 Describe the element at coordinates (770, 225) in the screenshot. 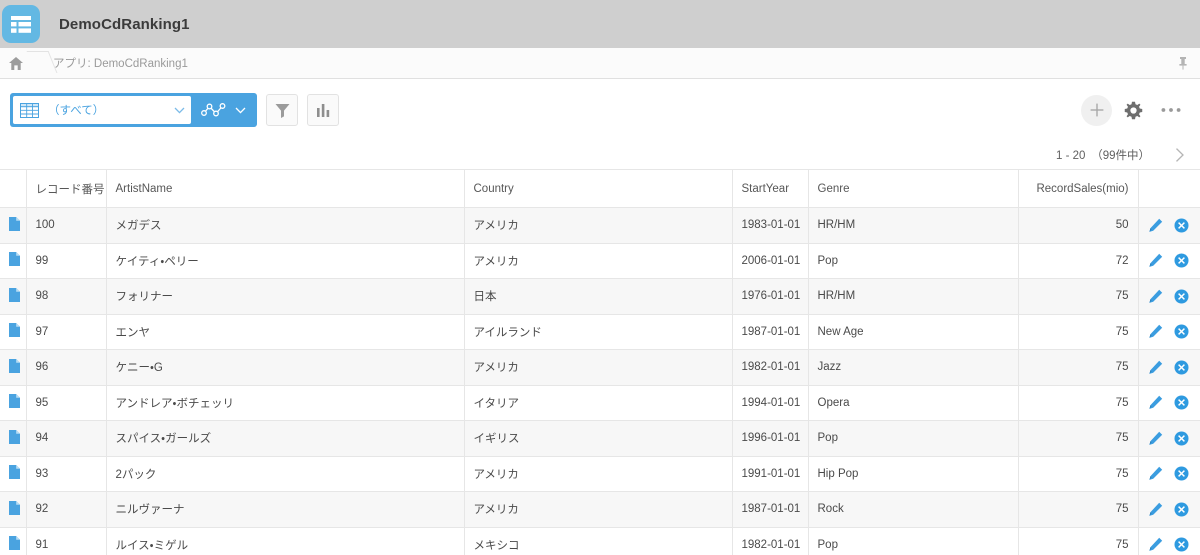

I see `cell-start-year: 1983-01-01` at that location.